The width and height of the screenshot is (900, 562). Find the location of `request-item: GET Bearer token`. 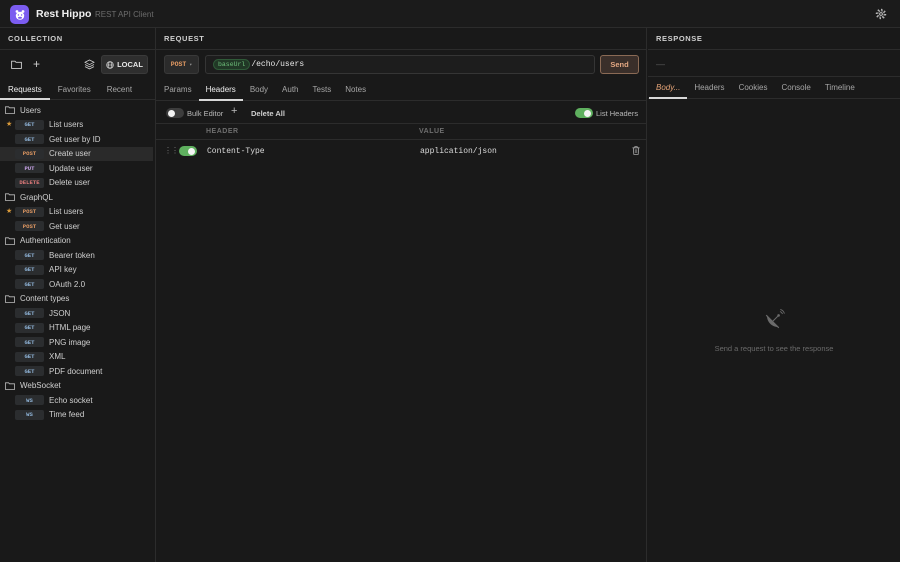

request-item: GET Bearer token is located at coordinates (78, 255).